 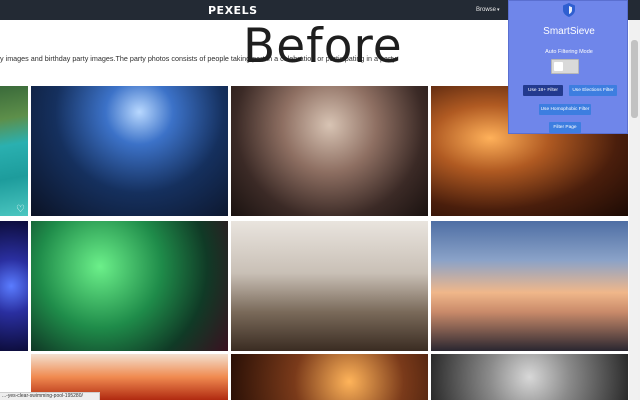 What do you see at coordinates (14, 286) in the screenshot?
I see `photo-blue-lights` at bounding box center [14, 286].